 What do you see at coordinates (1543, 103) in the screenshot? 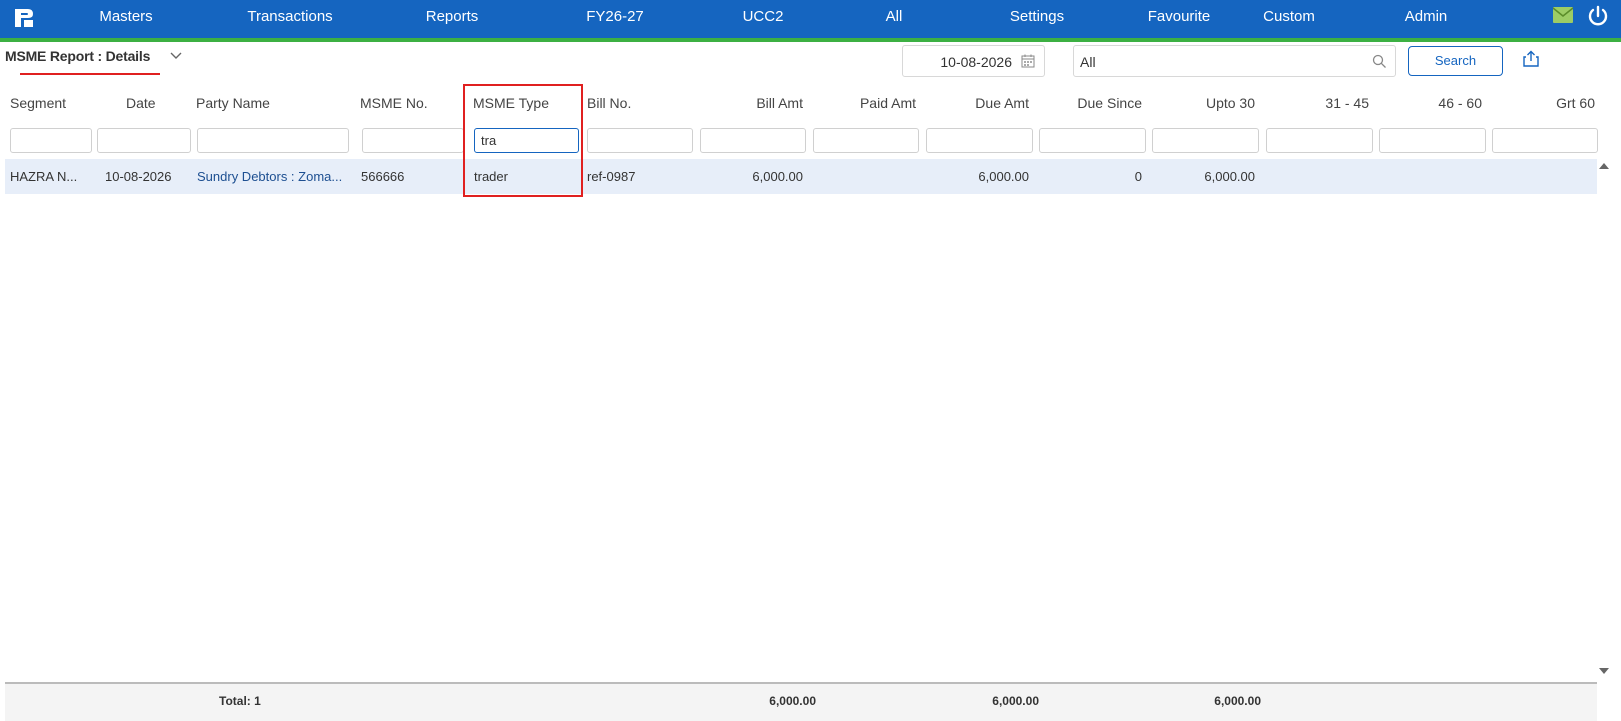
I see `column-header-grt-60: Grt 60` at bounding box center [1543, 103].